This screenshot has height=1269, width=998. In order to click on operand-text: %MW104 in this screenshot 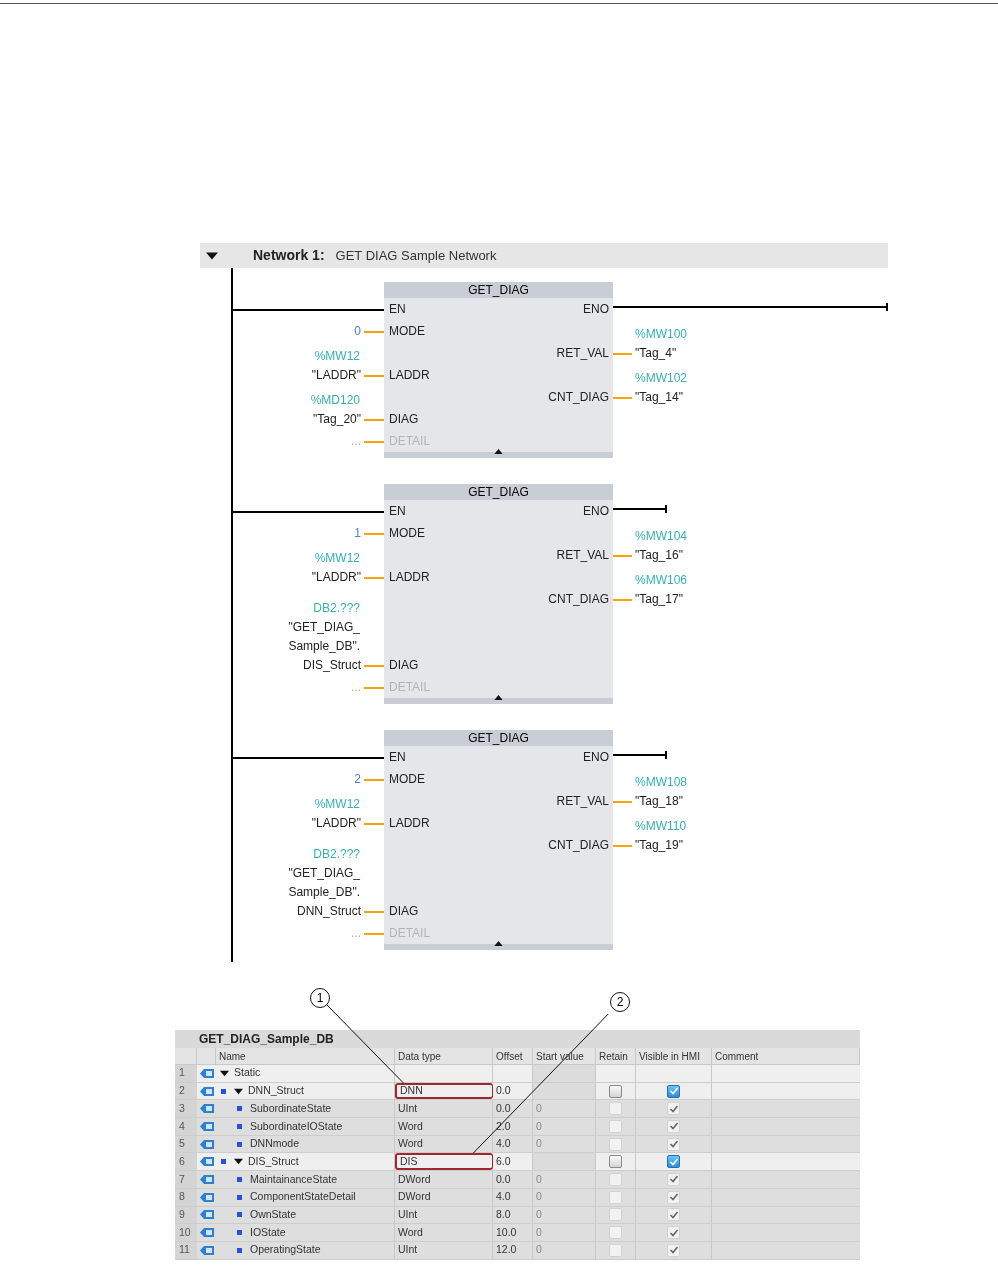, I will do `click(660, 536)`.